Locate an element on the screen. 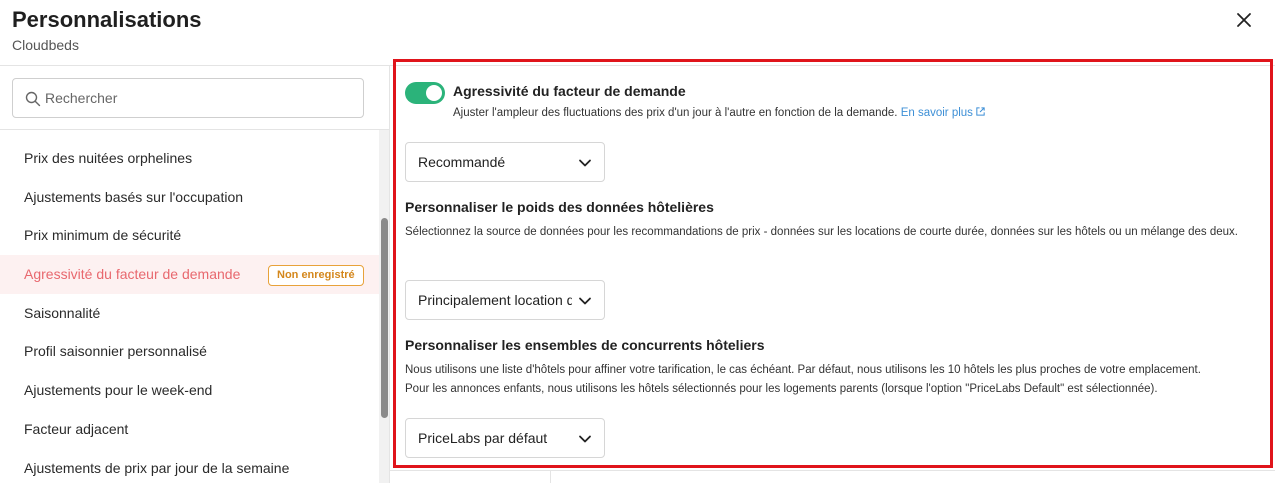 This screenshot has height=483, width=1275. demand-factor-title: Agressivité du facteur de demande is located at coordinates (569, 91).